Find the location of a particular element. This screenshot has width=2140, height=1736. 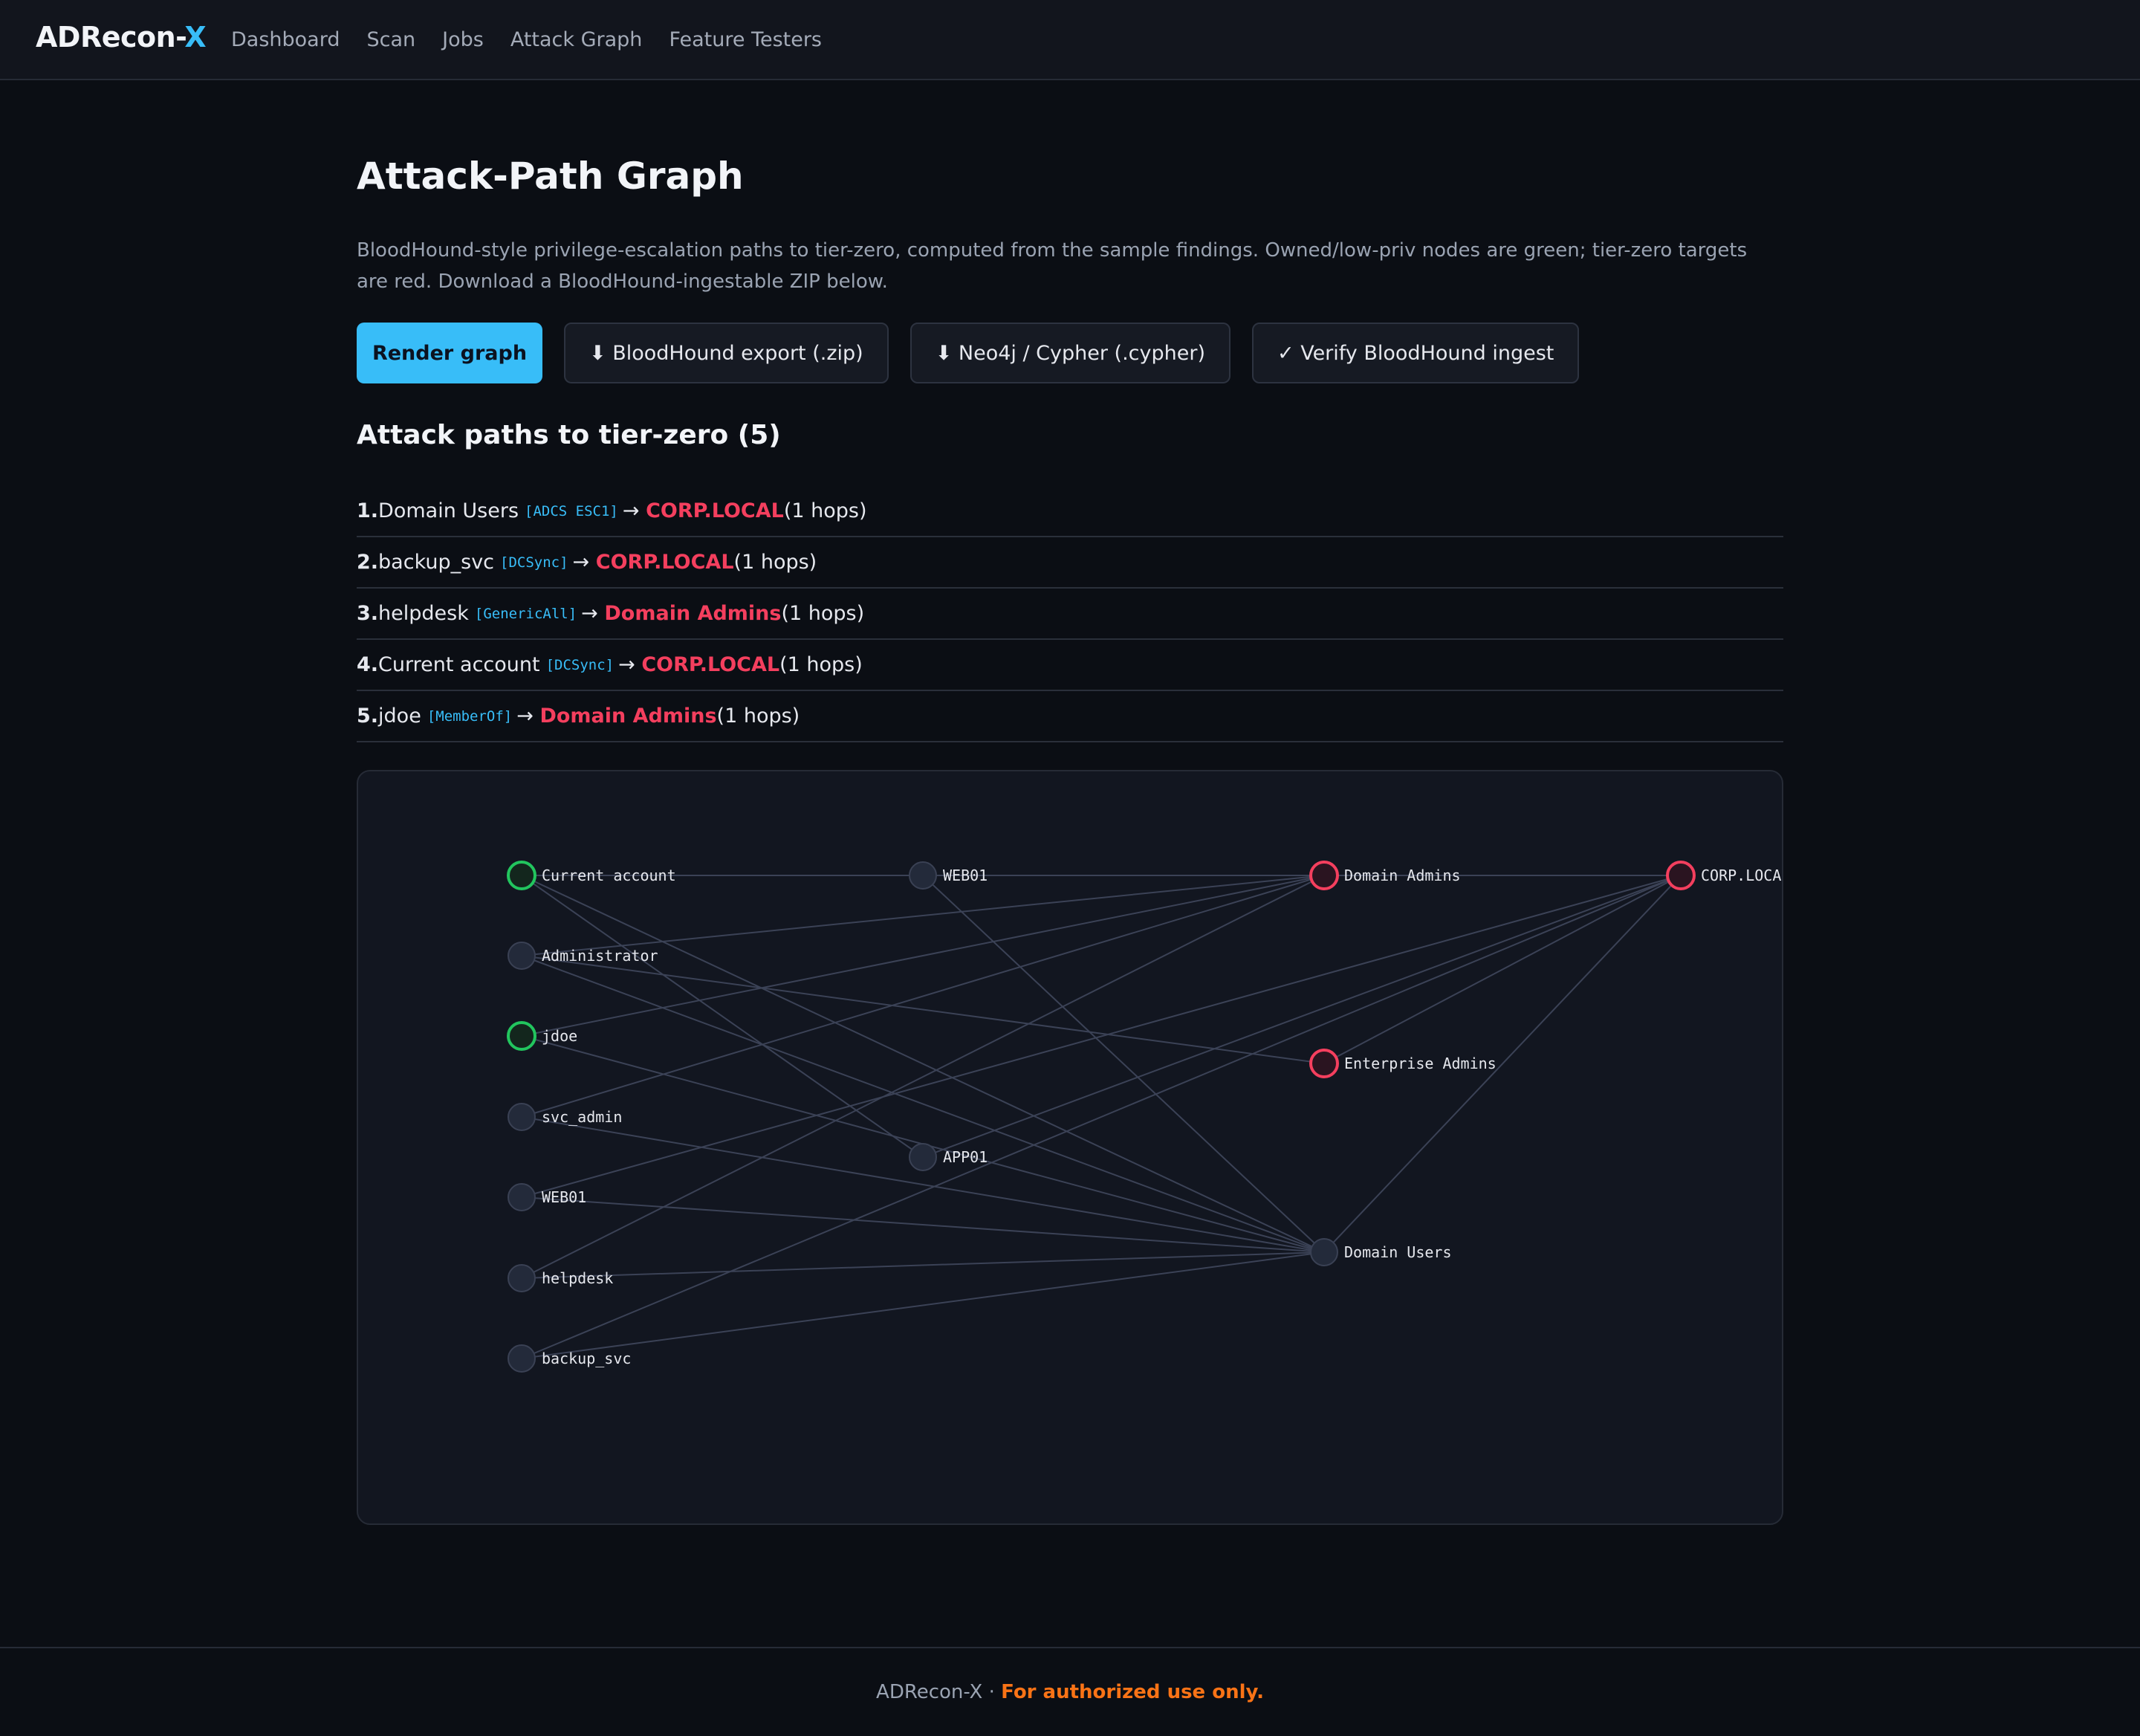

nav-link-scan: Scan is located at coordinates (390, 39).